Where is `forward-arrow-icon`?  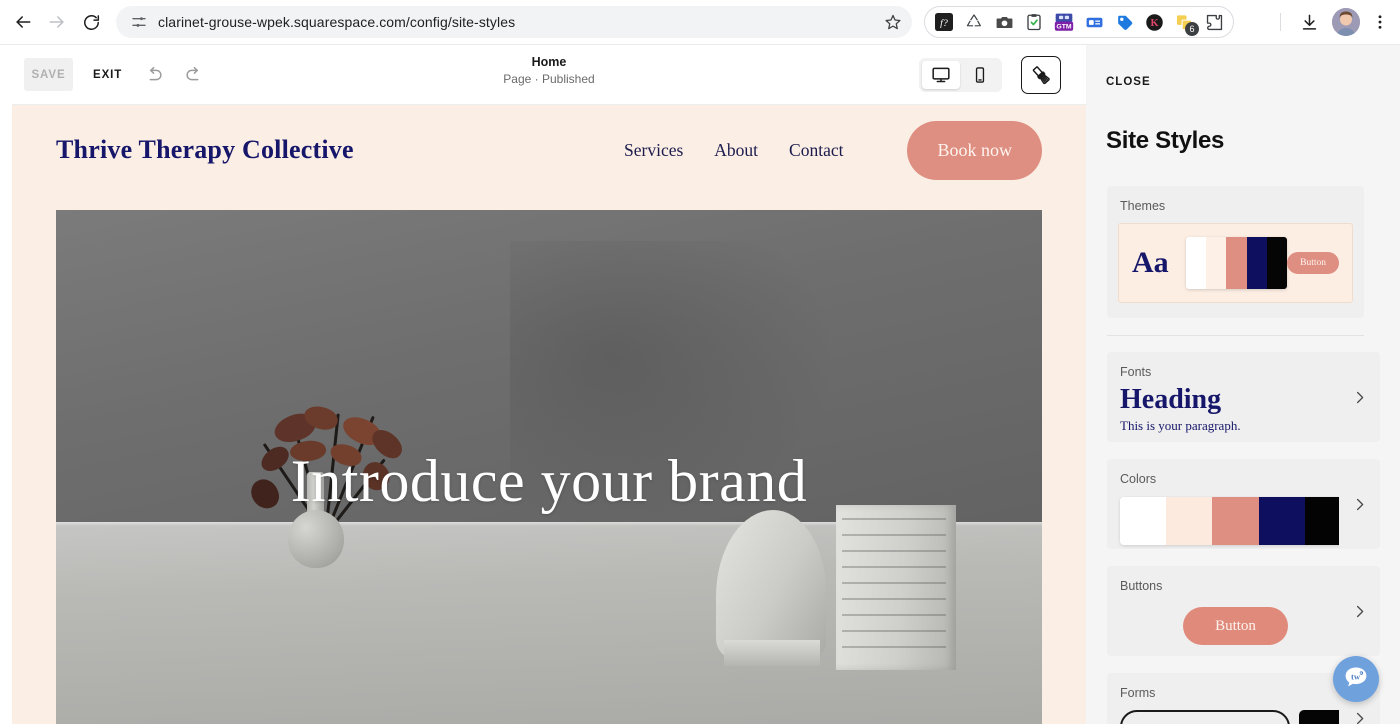
forward-arrow-icon is located at coordinates (56, 22).